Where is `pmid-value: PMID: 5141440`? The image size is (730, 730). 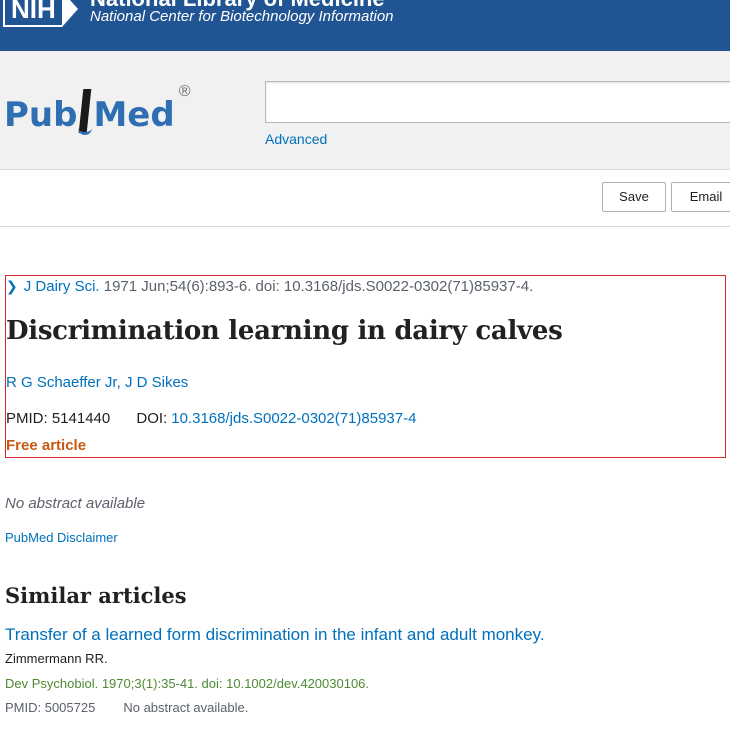 pmid-value: PMID: 5141440 is located at coordinates (58, 418).